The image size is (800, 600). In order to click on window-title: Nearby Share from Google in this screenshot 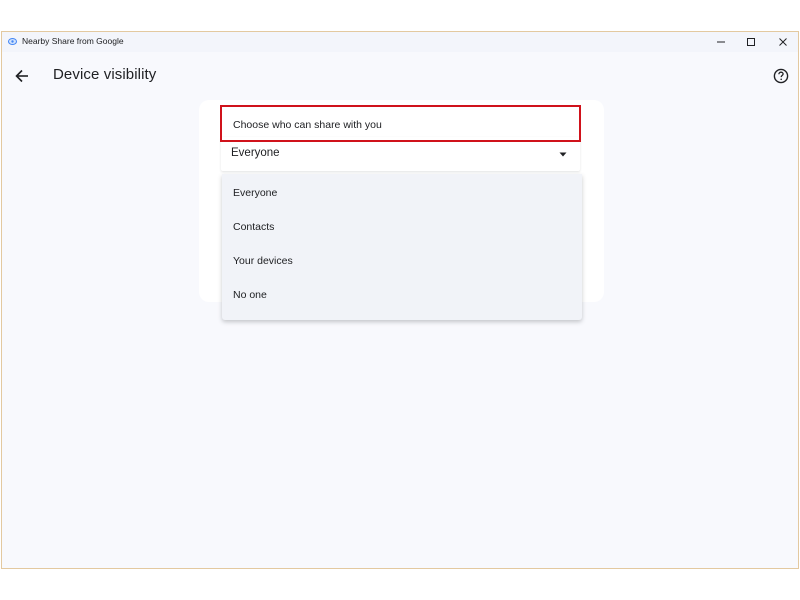, I will do `click(73, 41)`.